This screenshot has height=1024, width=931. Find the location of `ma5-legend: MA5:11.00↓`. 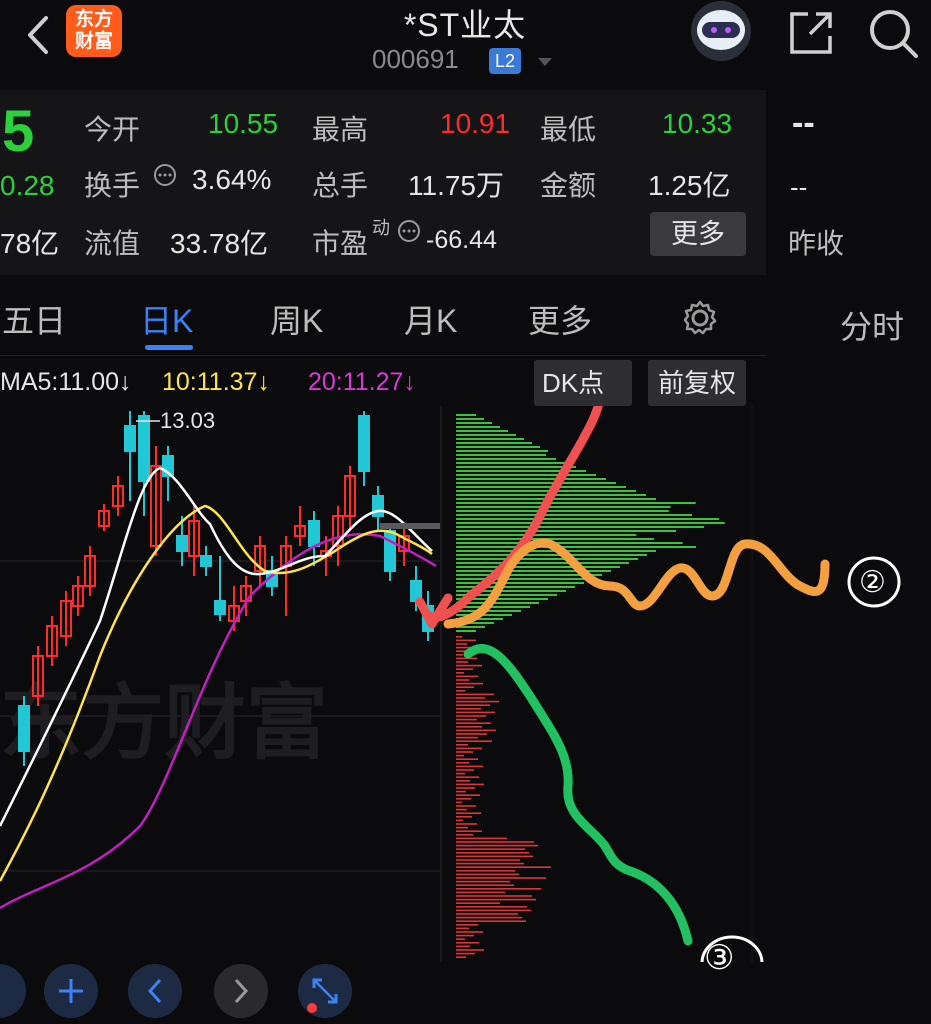

ma5-legend: MA5:11.00↓ is located at coordinates (66, 382).